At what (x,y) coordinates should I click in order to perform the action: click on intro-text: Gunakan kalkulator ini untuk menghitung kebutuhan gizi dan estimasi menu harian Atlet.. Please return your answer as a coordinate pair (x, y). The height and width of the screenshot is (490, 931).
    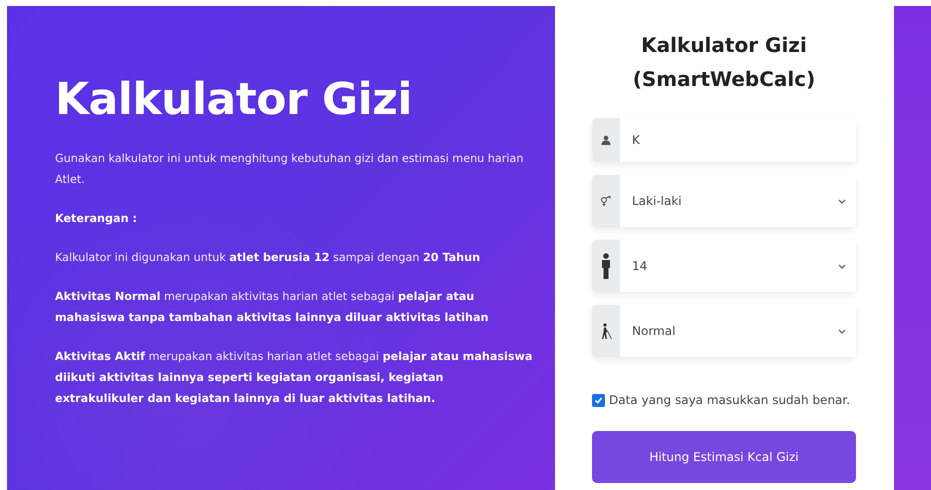
    Looking at the image, I should click on (289, 169).